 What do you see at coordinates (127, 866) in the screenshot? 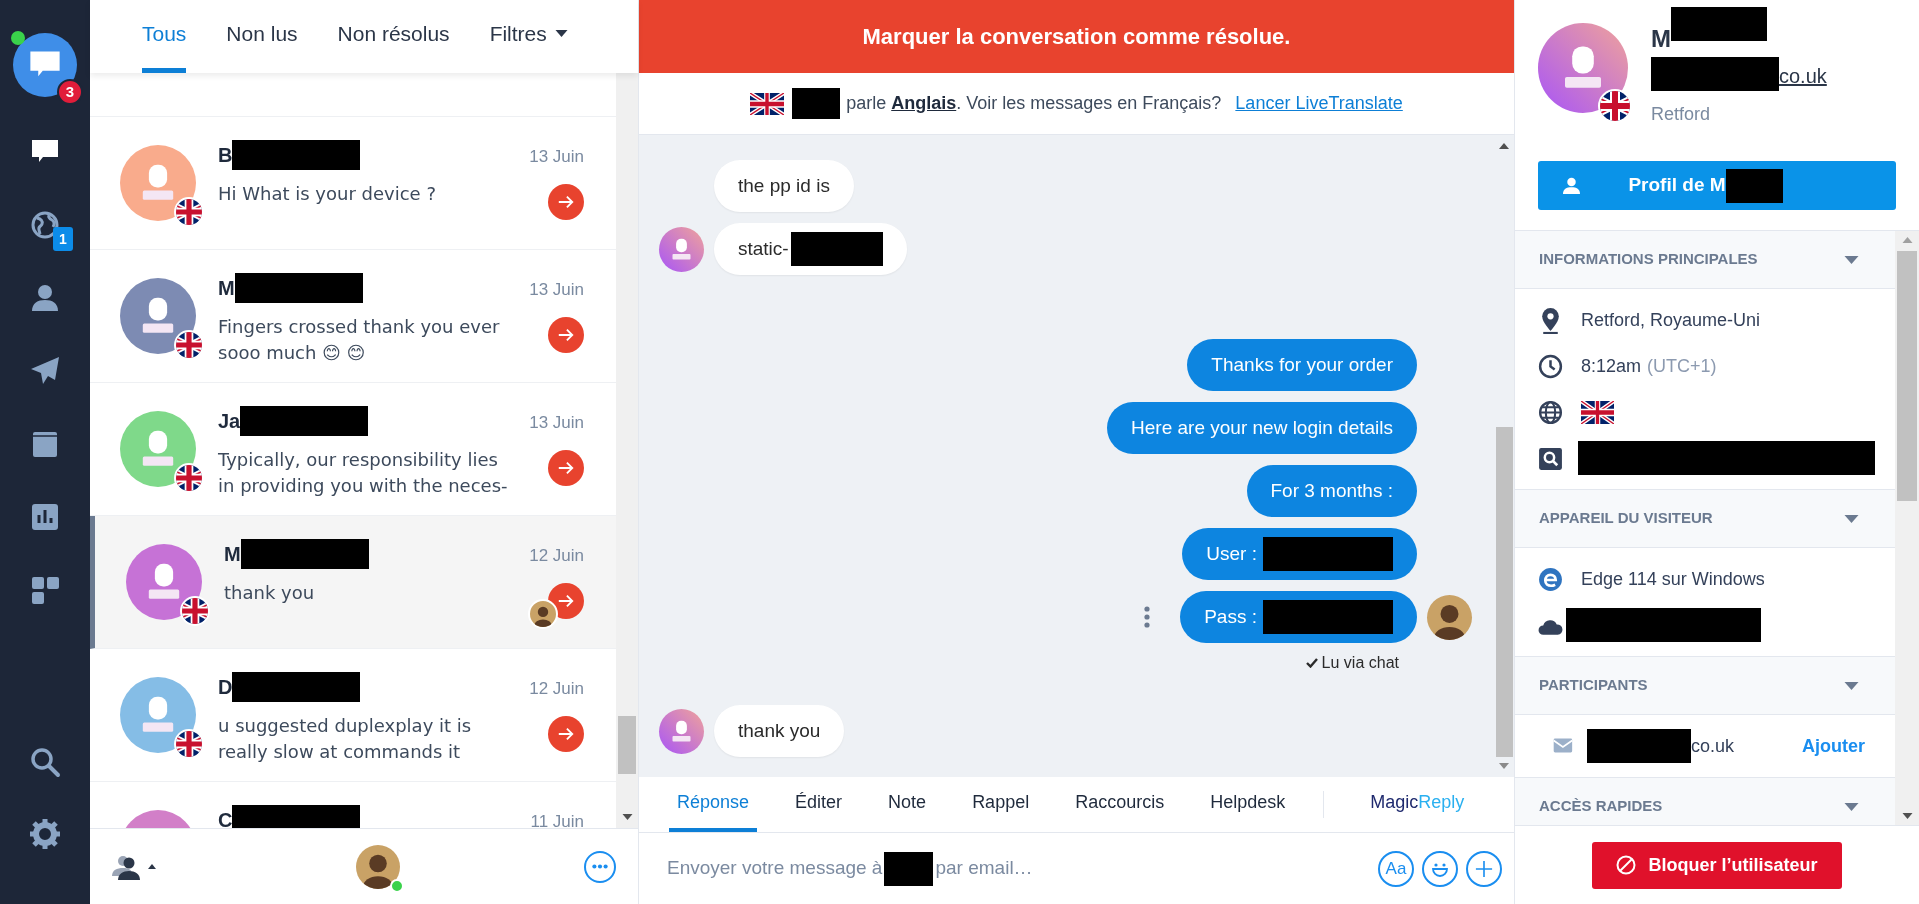
I see `people-icon` at bounding box center [127, 866].